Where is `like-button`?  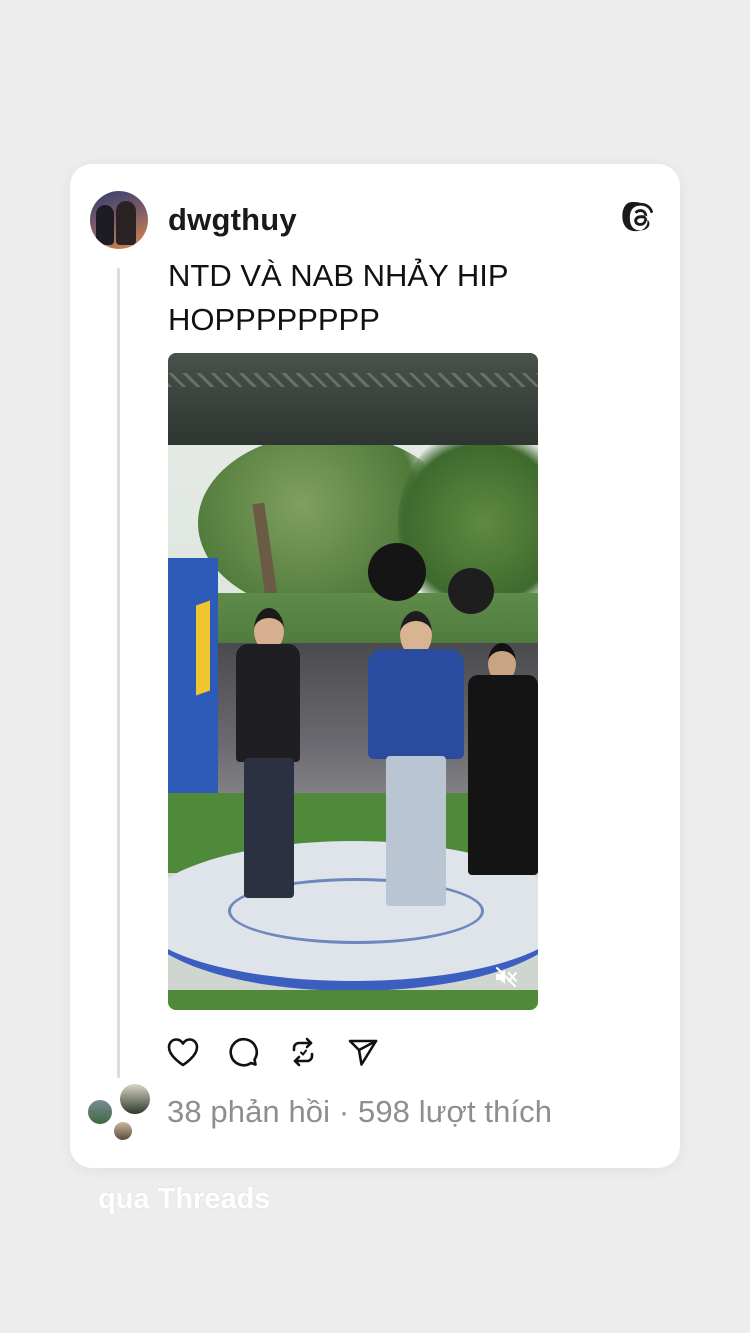
like-button is located at coordinates (183, 1052).